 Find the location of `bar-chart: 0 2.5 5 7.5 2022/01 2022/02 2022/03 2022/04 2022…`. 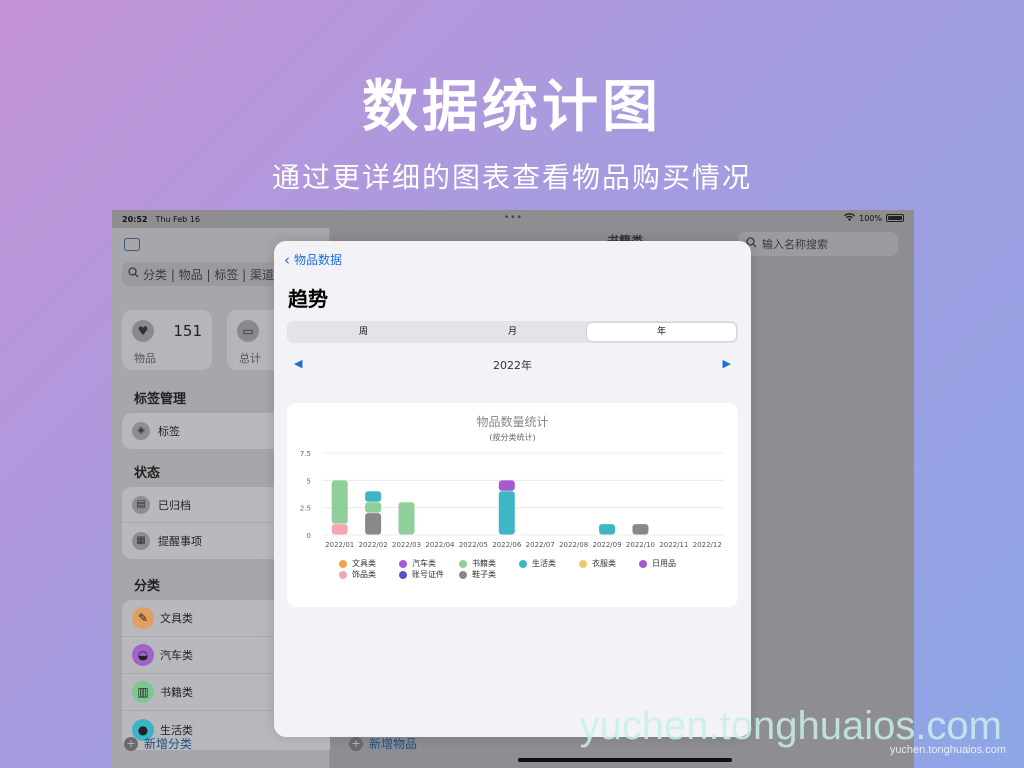

bar-chart: 0 2.5 5 7.5 2022/01 2022/02 2022/03 2022/04 2022… is located at coordinates (512, 499).